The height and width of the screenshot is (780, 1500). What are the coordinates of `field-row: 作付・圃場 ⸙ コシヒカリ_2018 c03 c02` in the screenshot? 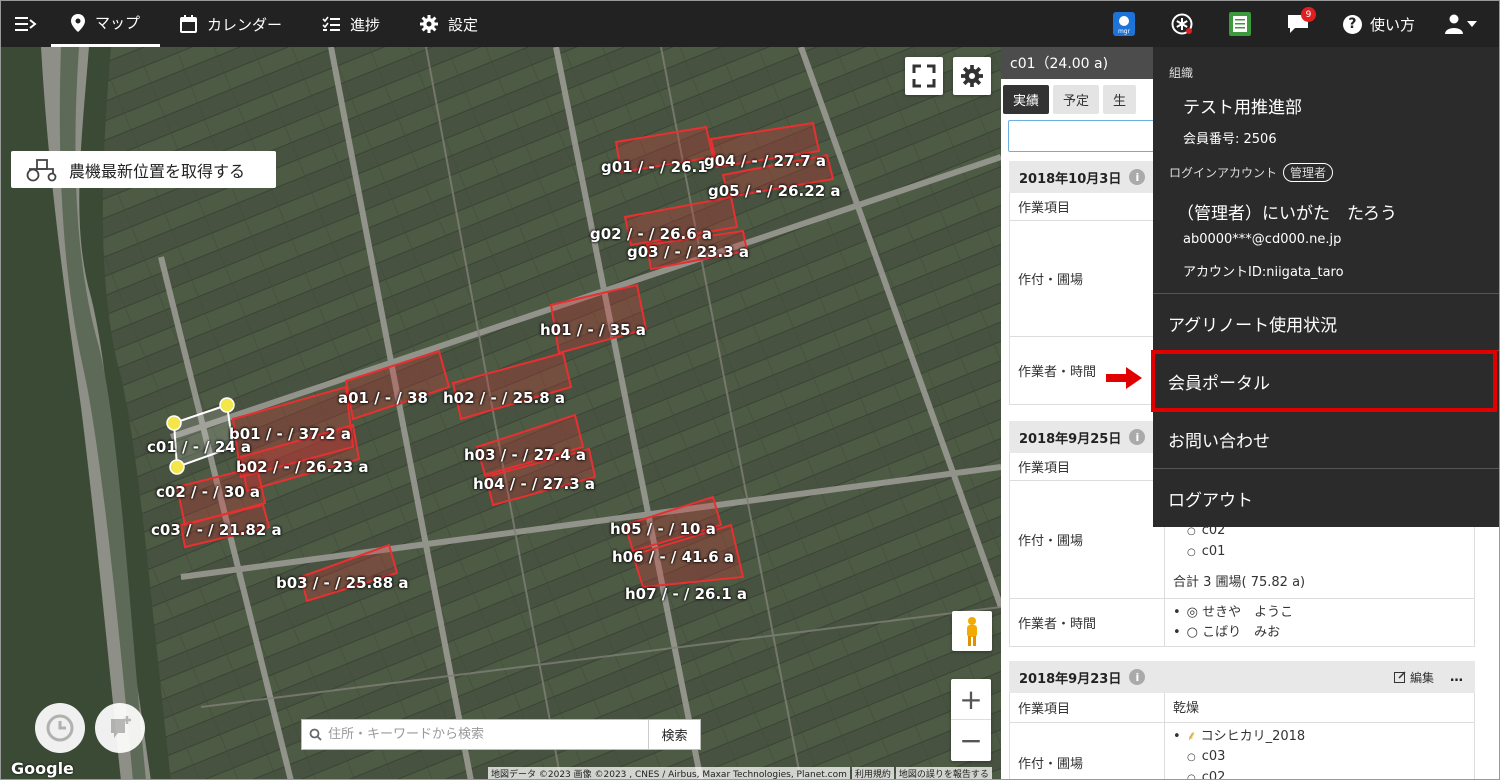 It's located at (1242, 751).